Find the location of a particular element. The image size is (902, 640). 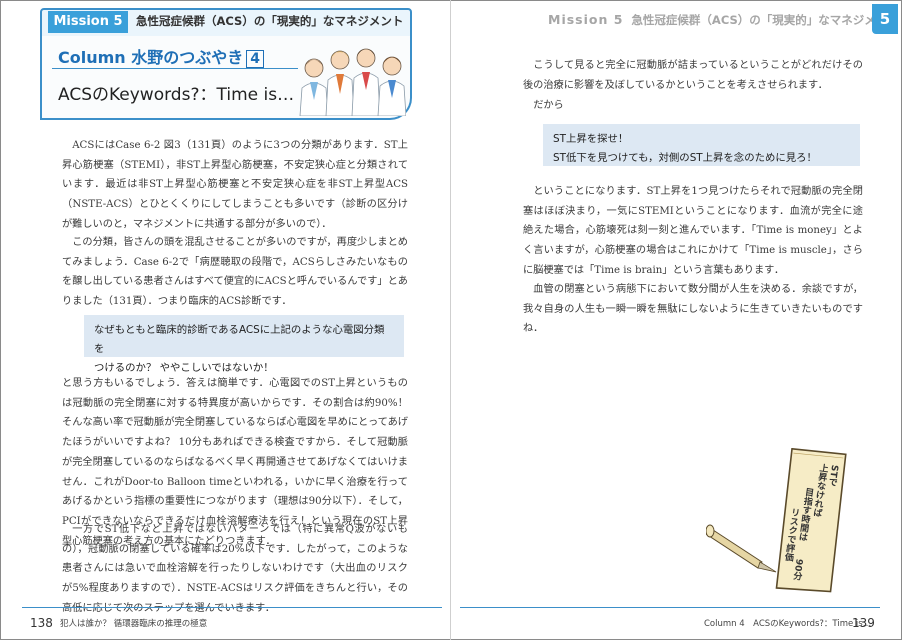

right-callout-line-2: ST低下を見つけても，対側のST上昇を念のために見ろ！ is located at coordinates (685, 158).